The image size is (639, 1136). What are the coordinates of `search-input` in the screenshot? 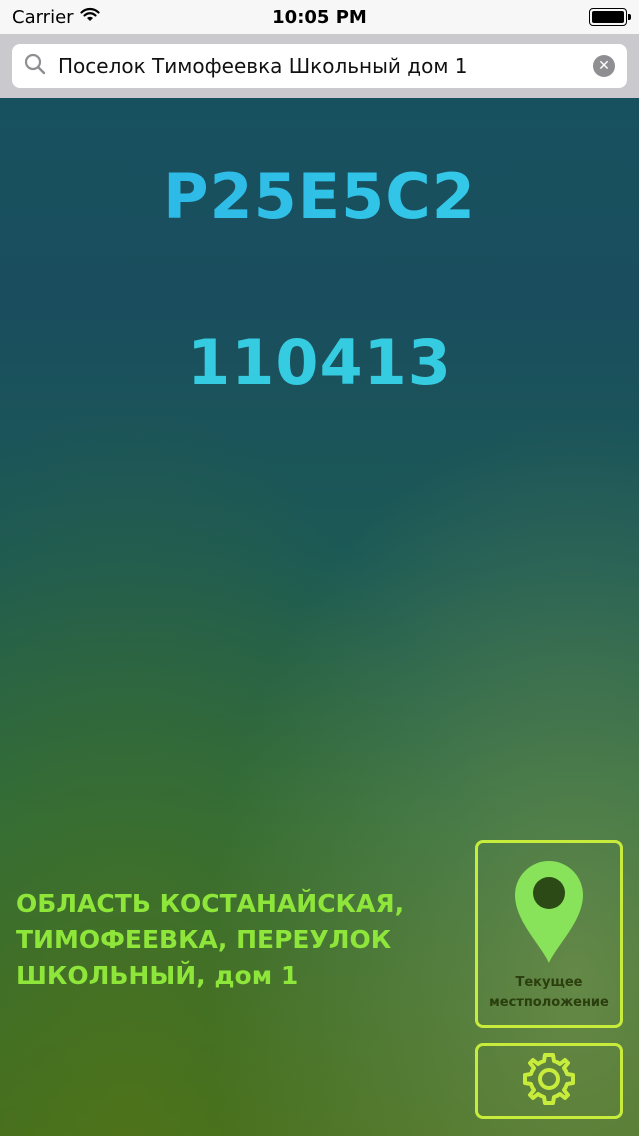 It's located at (319, 66).